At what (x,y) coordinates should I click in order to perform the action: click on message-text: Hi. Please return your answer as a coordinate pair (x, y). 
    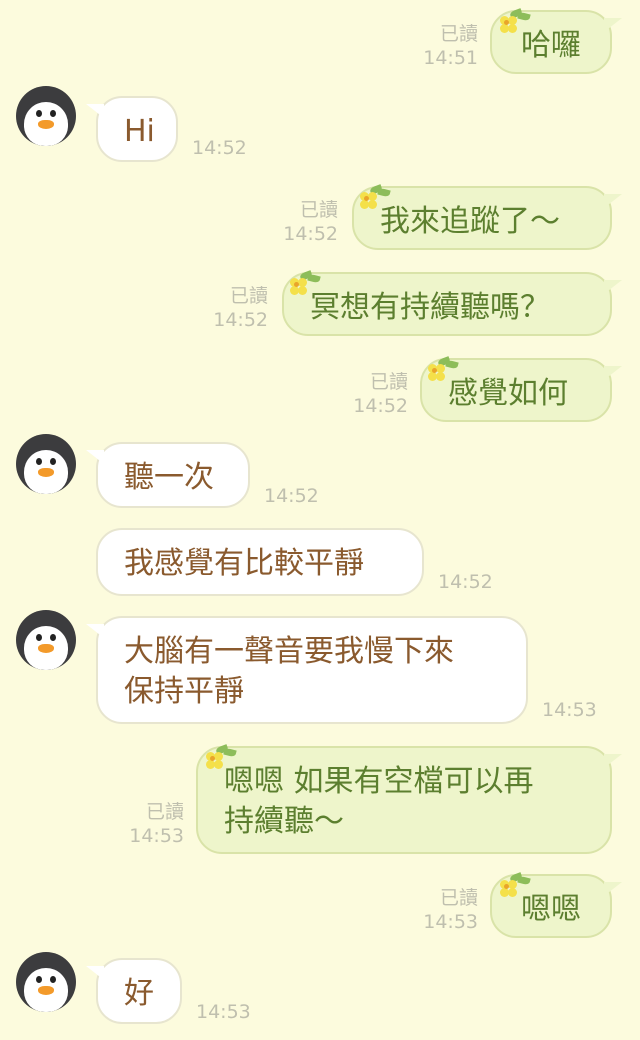
    Looking at the image, I should click on (139, 131).